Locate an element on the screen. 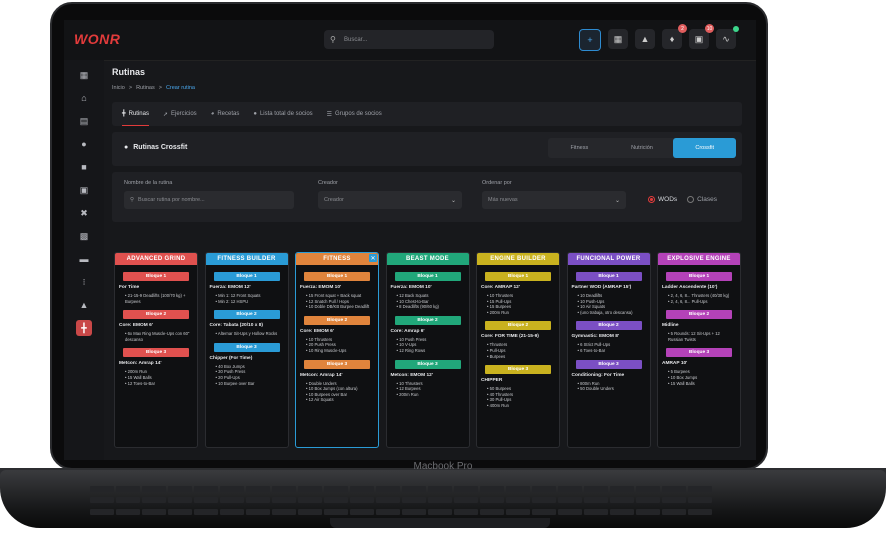  sidebar-item-payments: ▬ is located at coordinates (84, 259).